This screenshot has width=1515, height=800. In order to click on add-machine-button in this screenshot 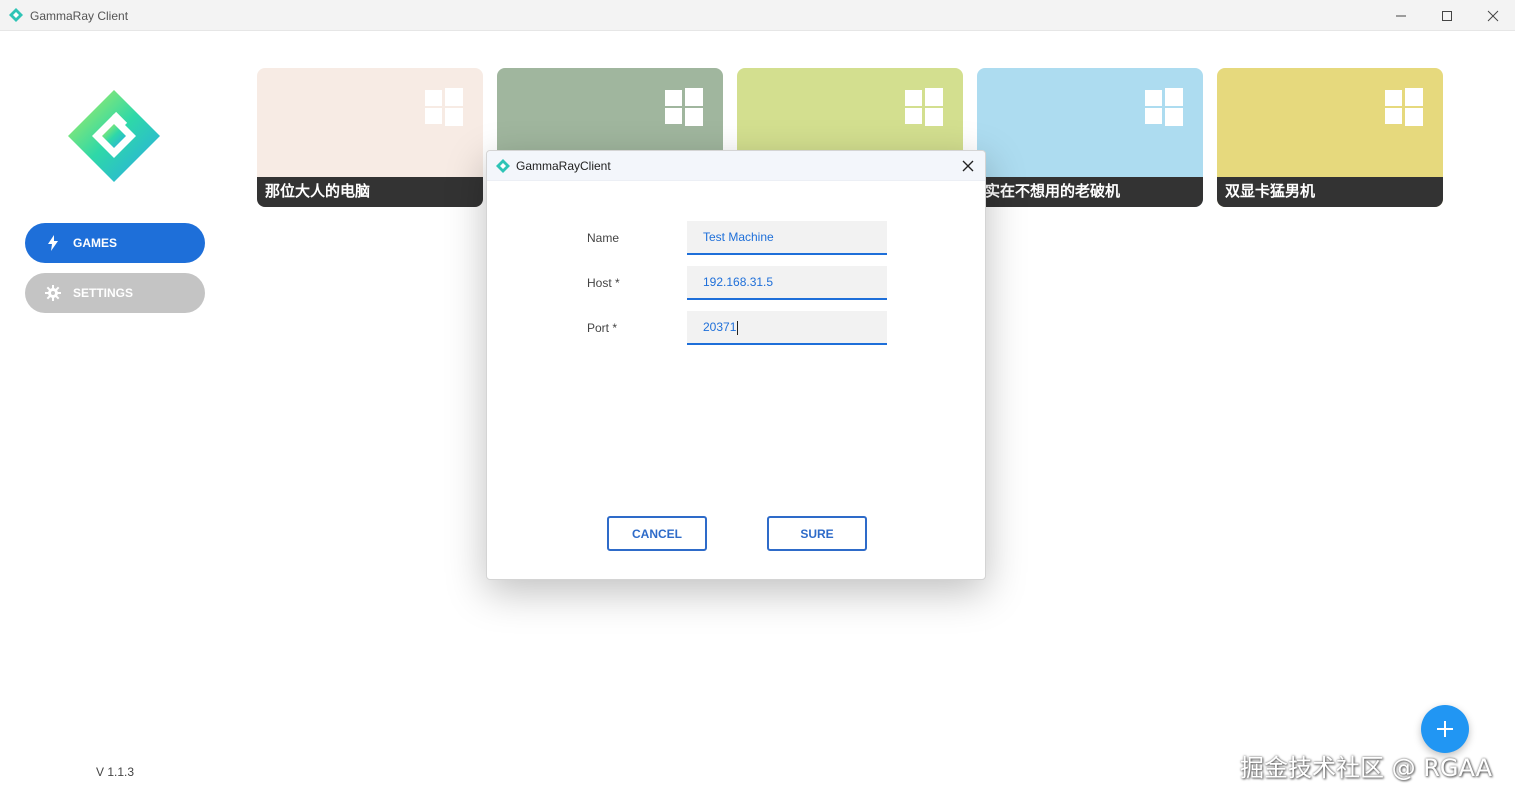, I will do `click(1445, 729)`.